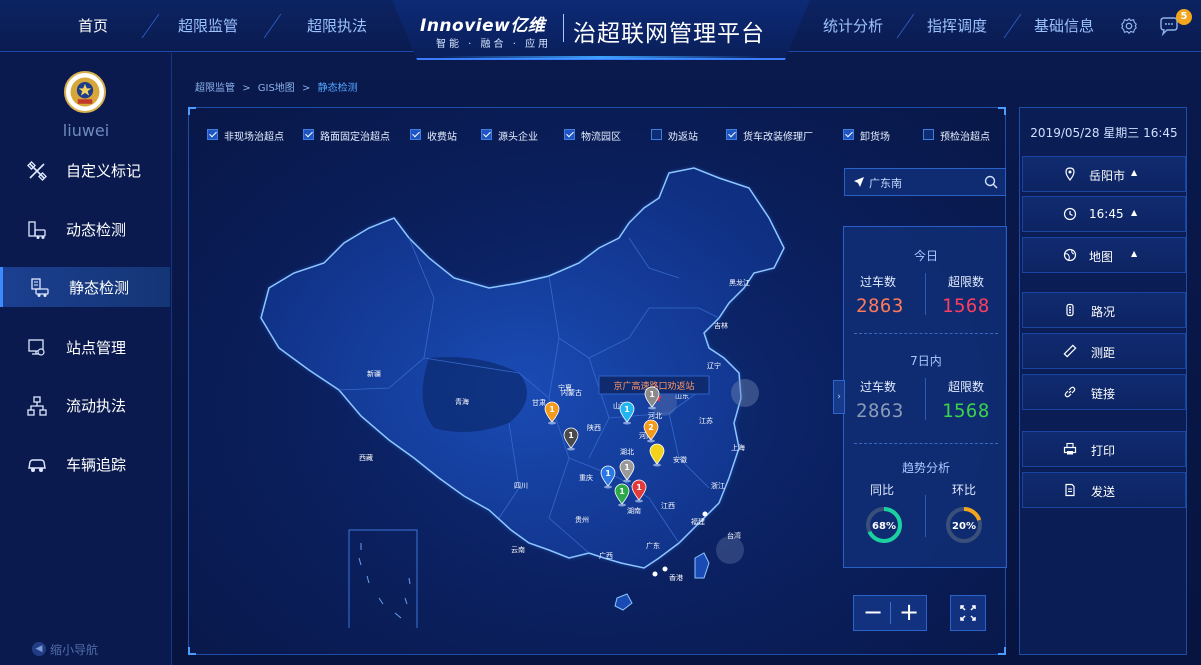 The width and height of the screenshot is (1201, 665). What do you see at coordinates (85, 464) in the screenshot?
I see `sidebar-item-vehicle-track: 车辆追踪` at bounding box center [85, 464].